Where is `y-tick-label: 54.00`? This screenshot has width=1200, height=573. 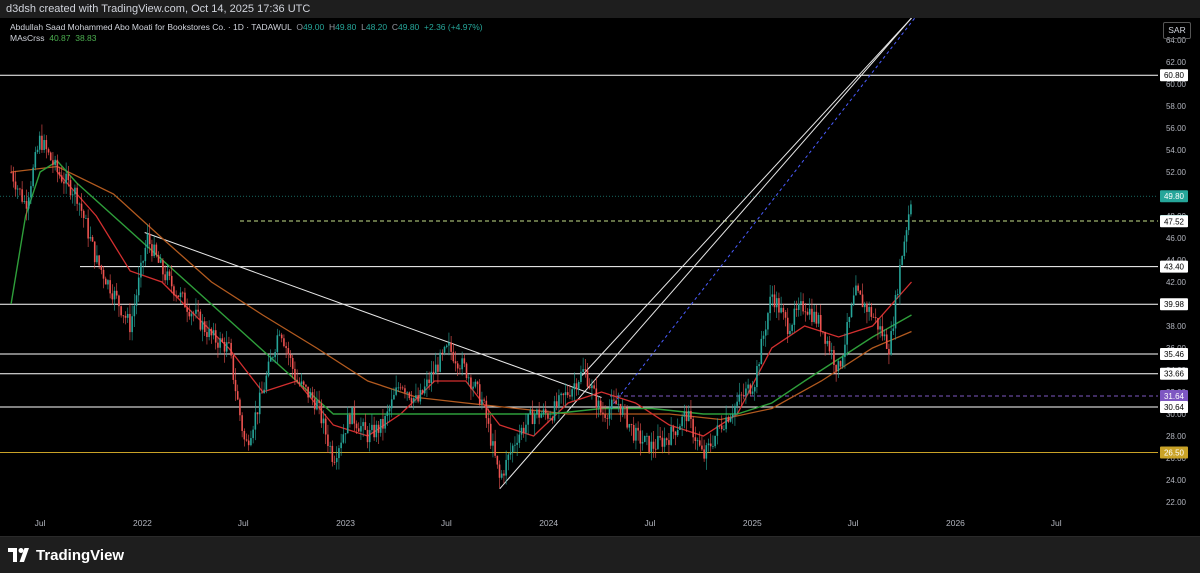
y-tick-label: 54.00 is located at coordinates (1176, 150).